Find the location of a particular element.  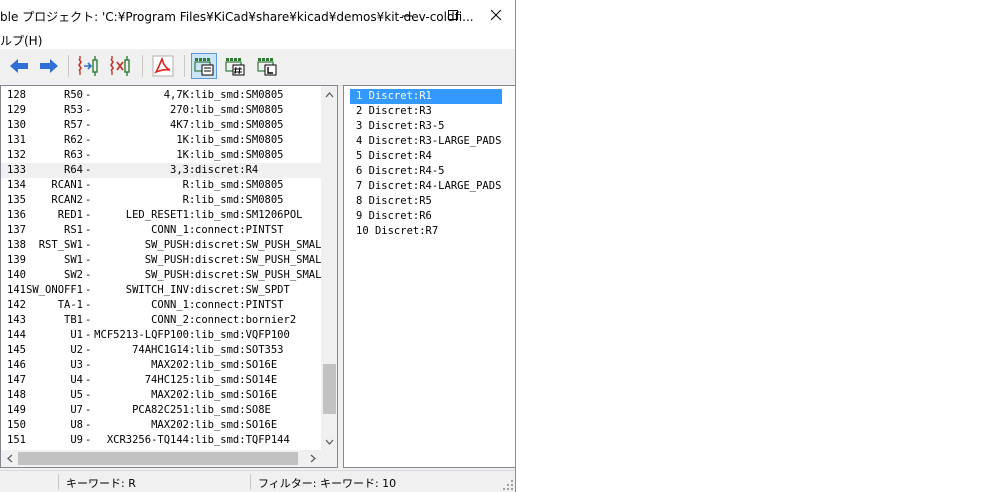

table-row: 145 U2 74AHC1G14 lib_smd:SOT353-: is located at coordinates (161, 350).